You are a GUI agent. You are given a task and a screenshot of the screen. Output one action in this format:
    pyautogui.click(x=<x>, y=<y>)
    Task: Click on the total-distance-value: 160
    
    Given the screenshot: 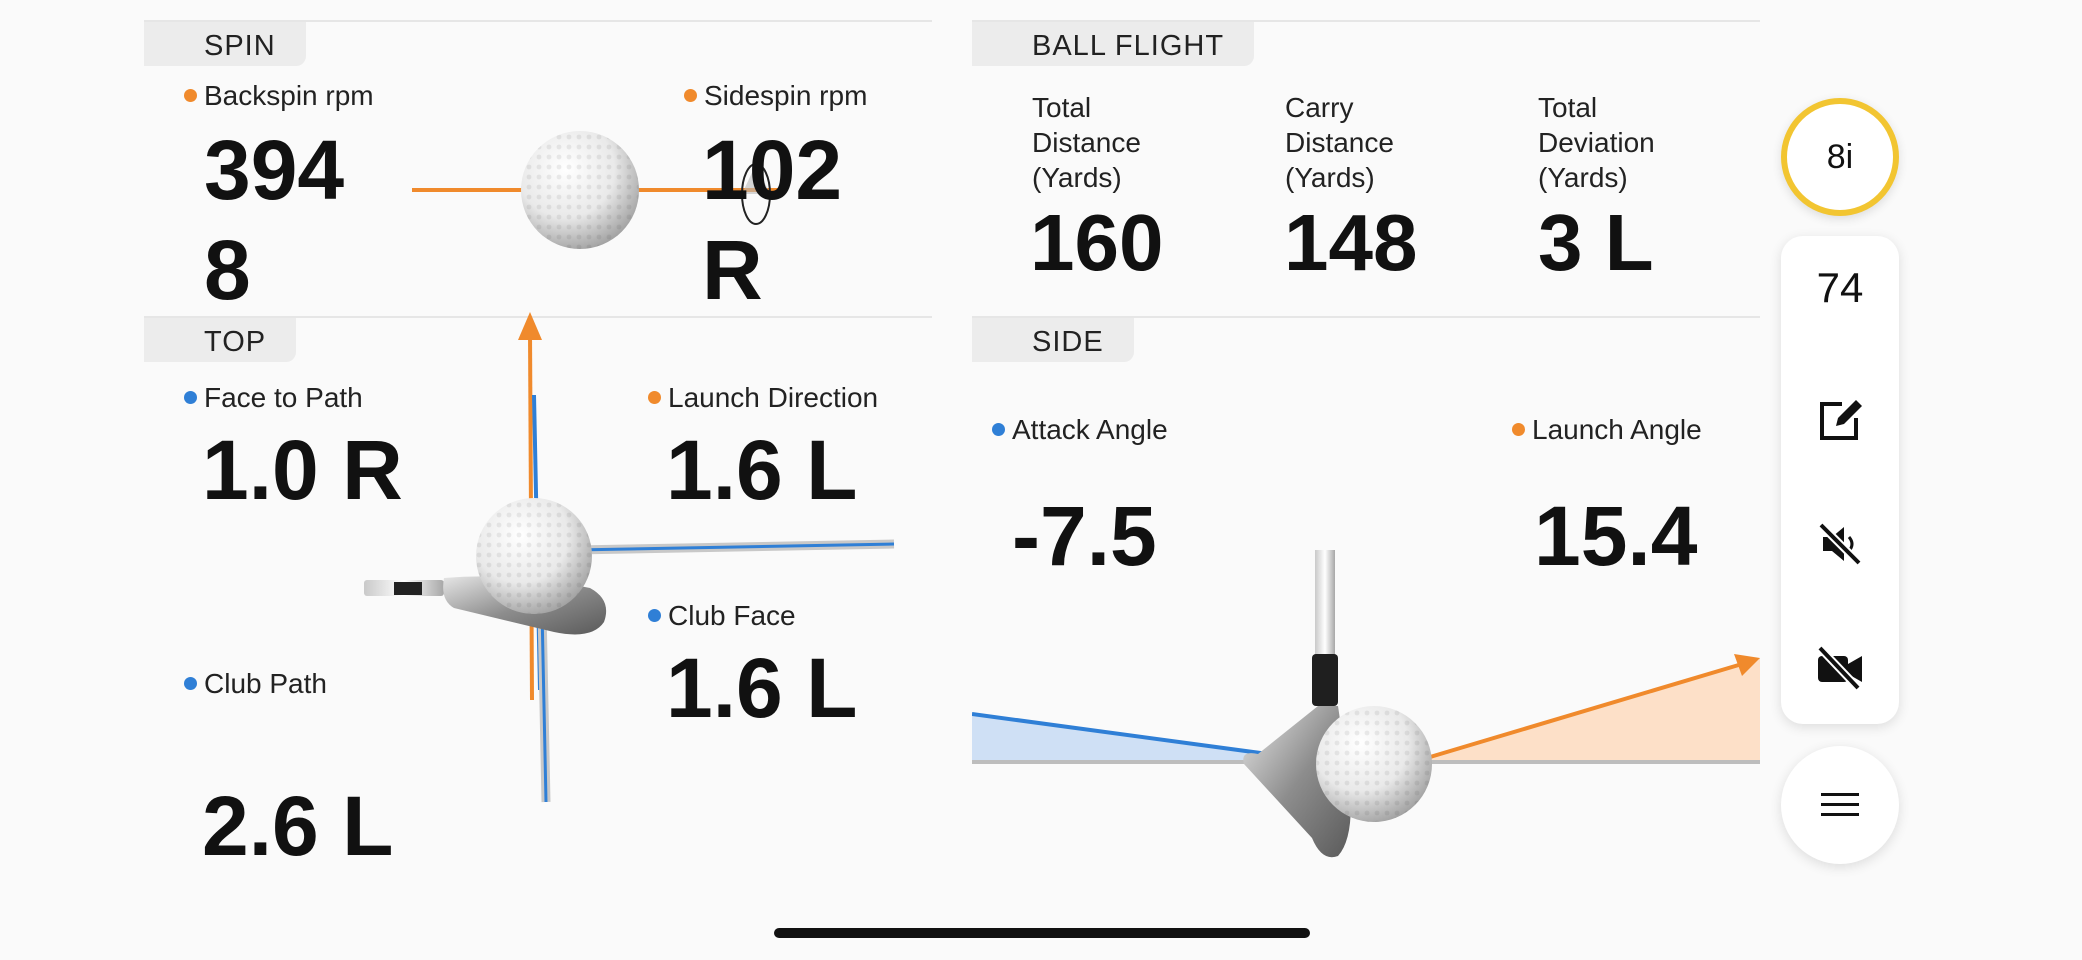 What is the action you would take?
    pyautogui.click(x=1097, y=242)
    